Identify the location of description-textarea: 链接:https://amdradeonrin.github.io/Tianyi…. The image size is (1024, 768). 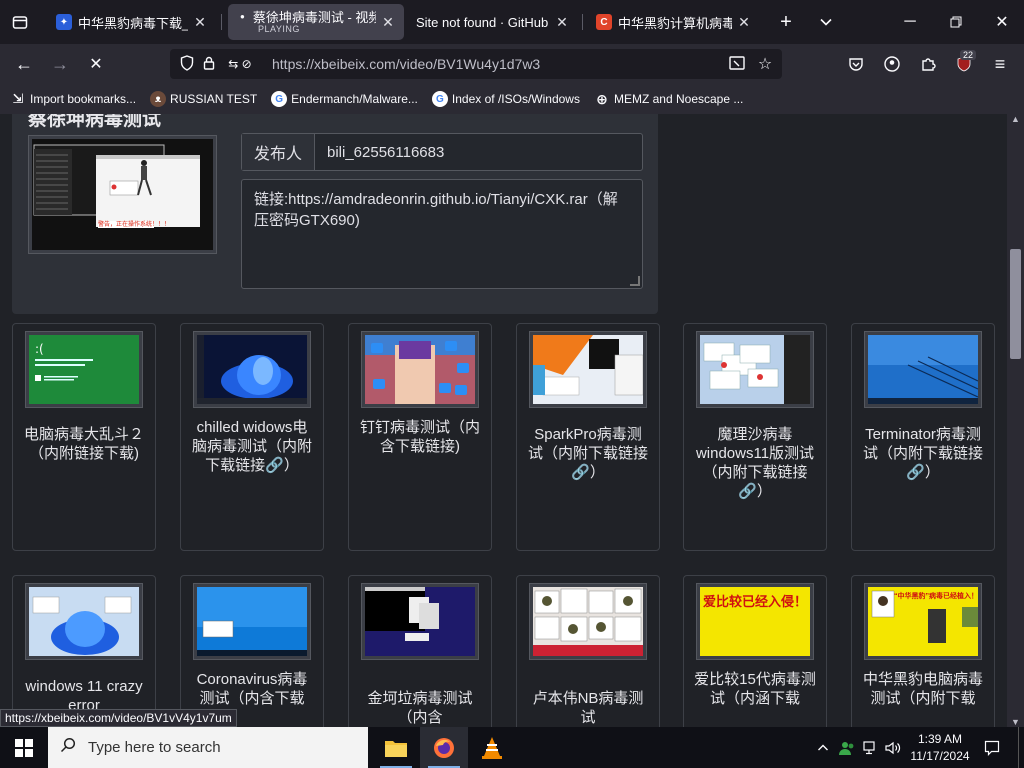
(442, 234).